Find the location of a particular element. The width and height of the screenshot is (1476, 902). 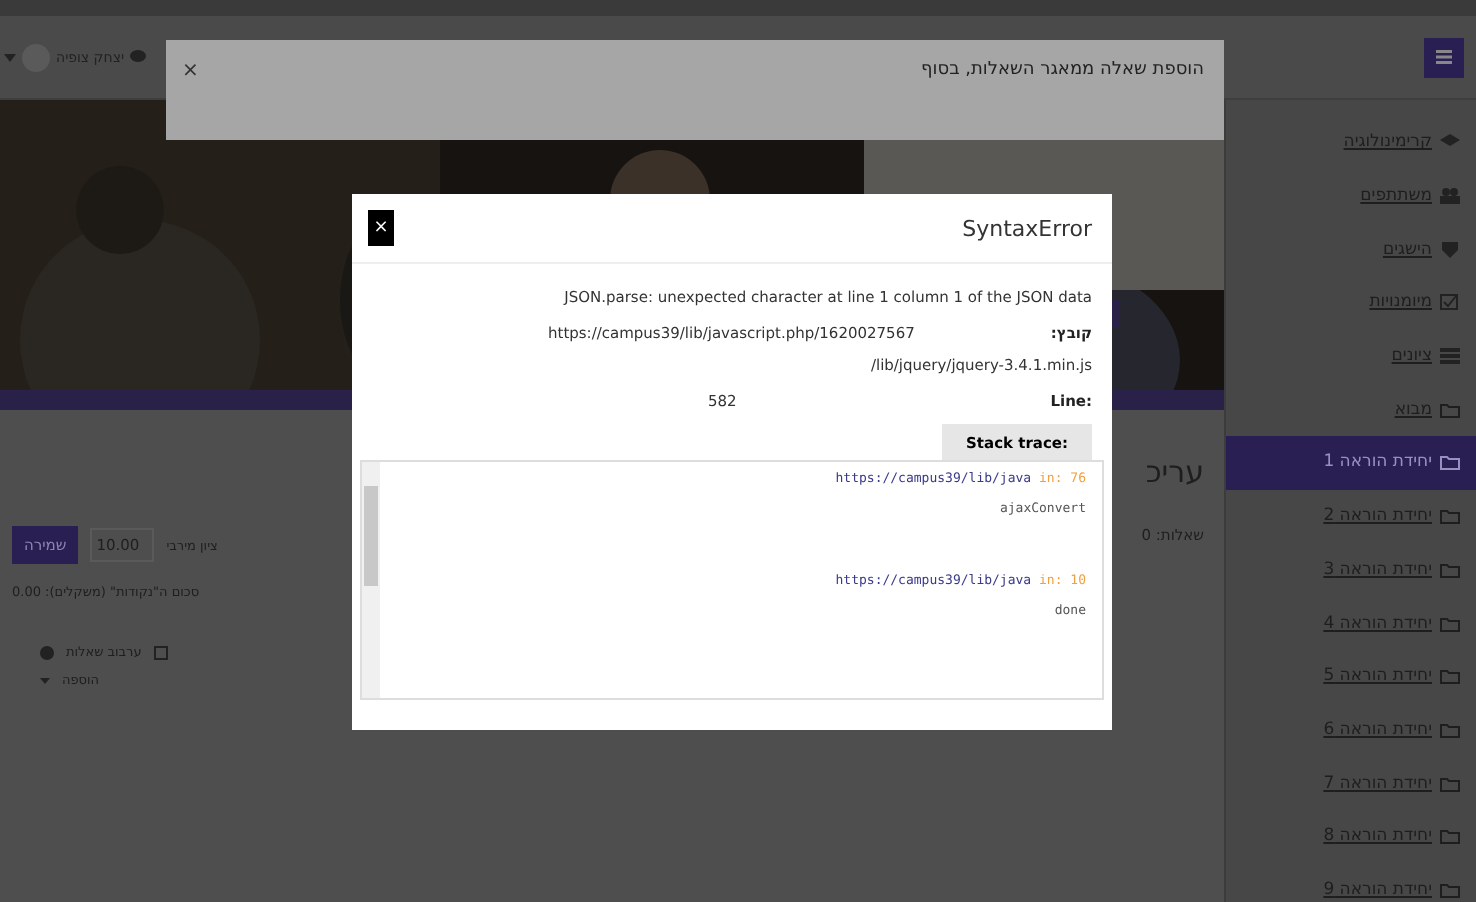

toast-message: הוספת שאלה ממאגר השאלות, בסוף is located at coordinates (1062, 70).